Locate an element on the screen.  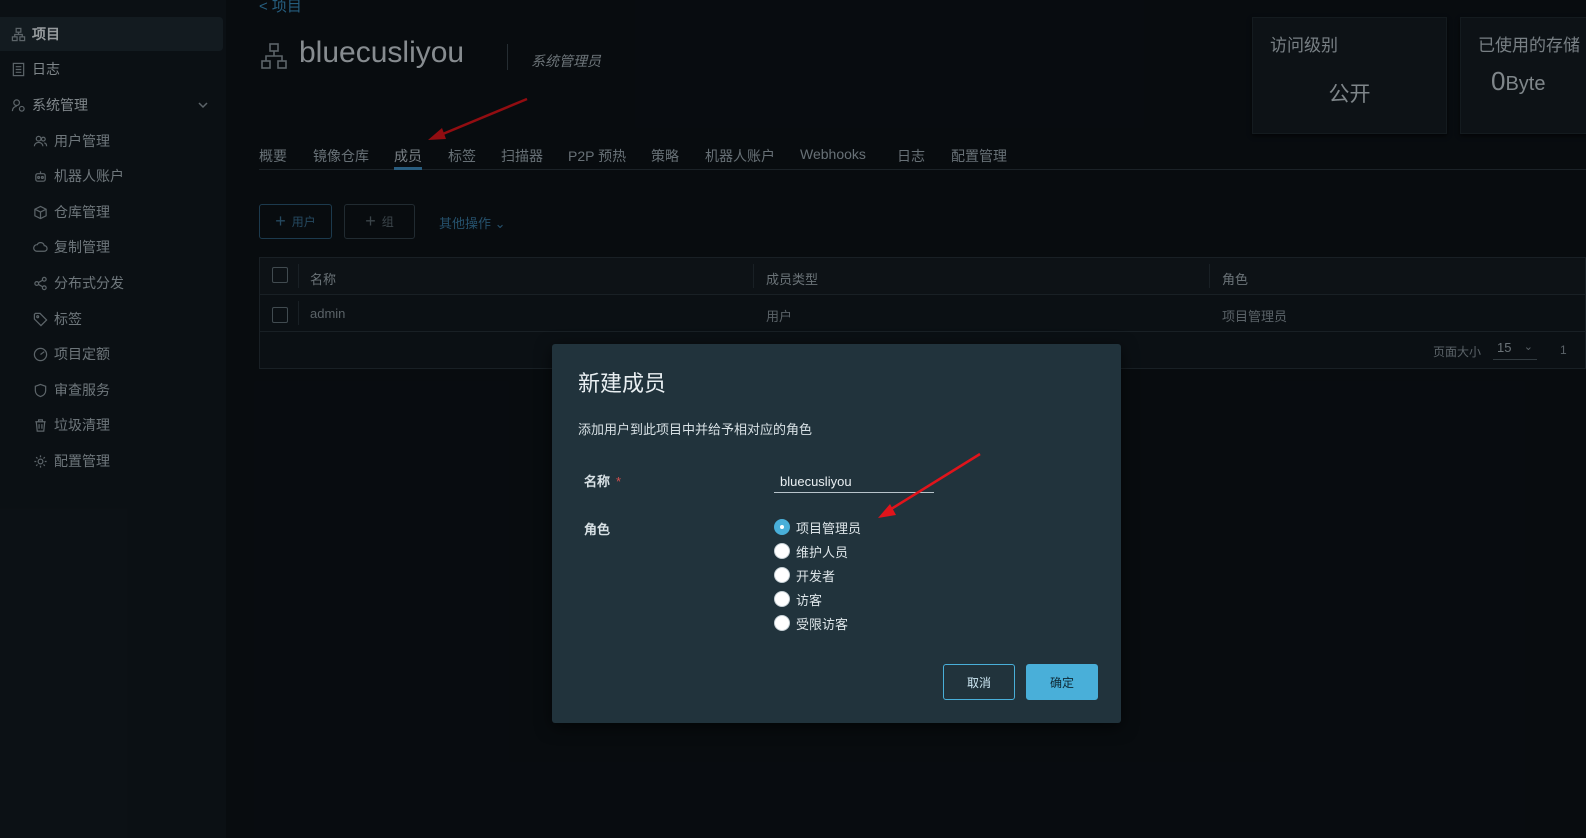
role-option-label: 访客 is located at coordinates (809, 600).